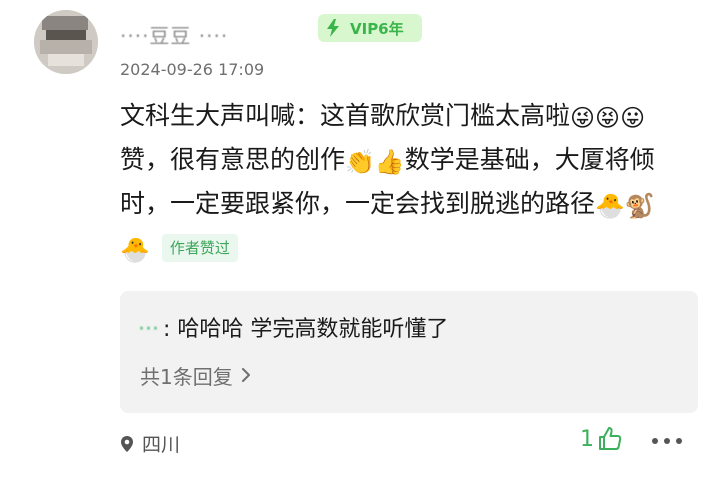  I want to click on vip-badge: VIP6年, so click(370, 28).